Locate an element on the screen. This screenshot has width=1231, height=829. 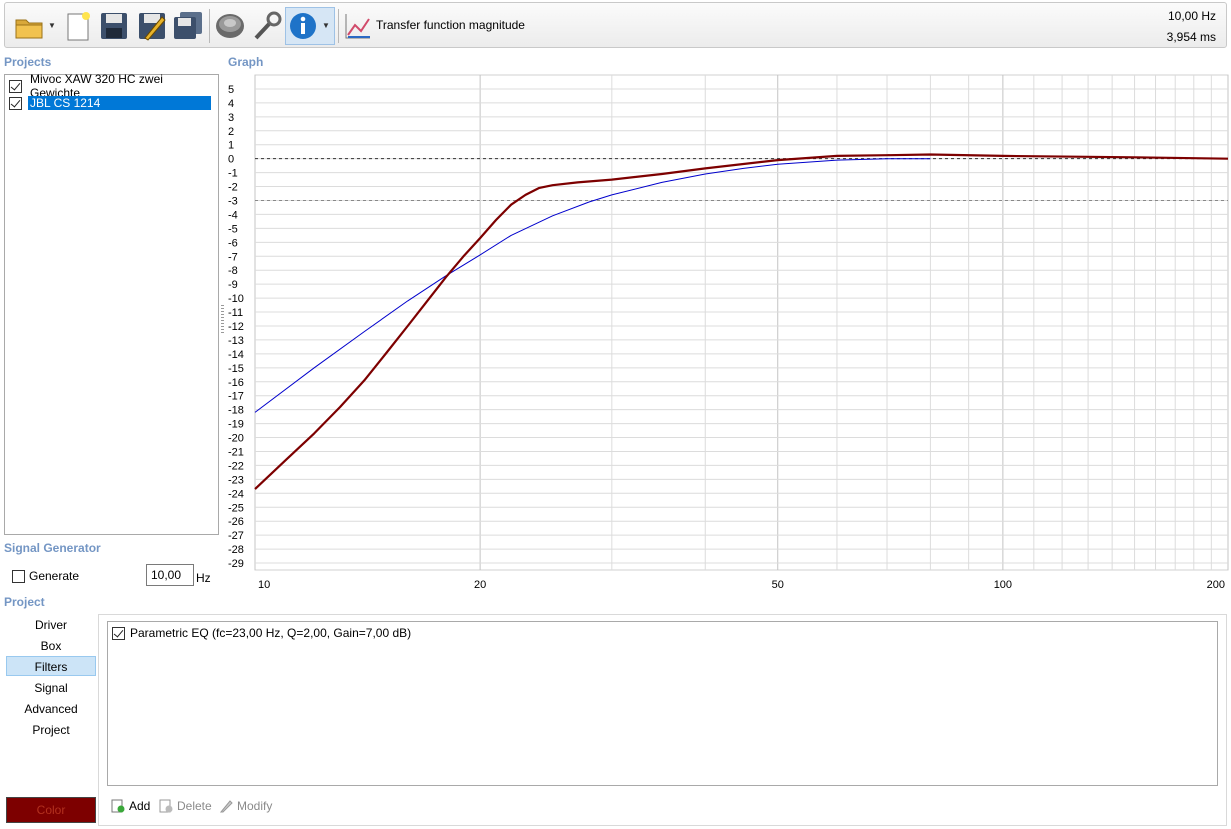
new-file-icon is located at coordinates (78, 26).